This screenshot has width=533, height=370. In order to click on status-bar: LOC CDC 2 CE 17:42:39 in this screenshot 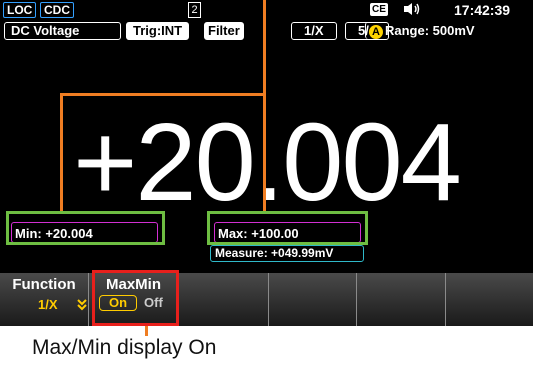, I will do `click(266, 10)`.